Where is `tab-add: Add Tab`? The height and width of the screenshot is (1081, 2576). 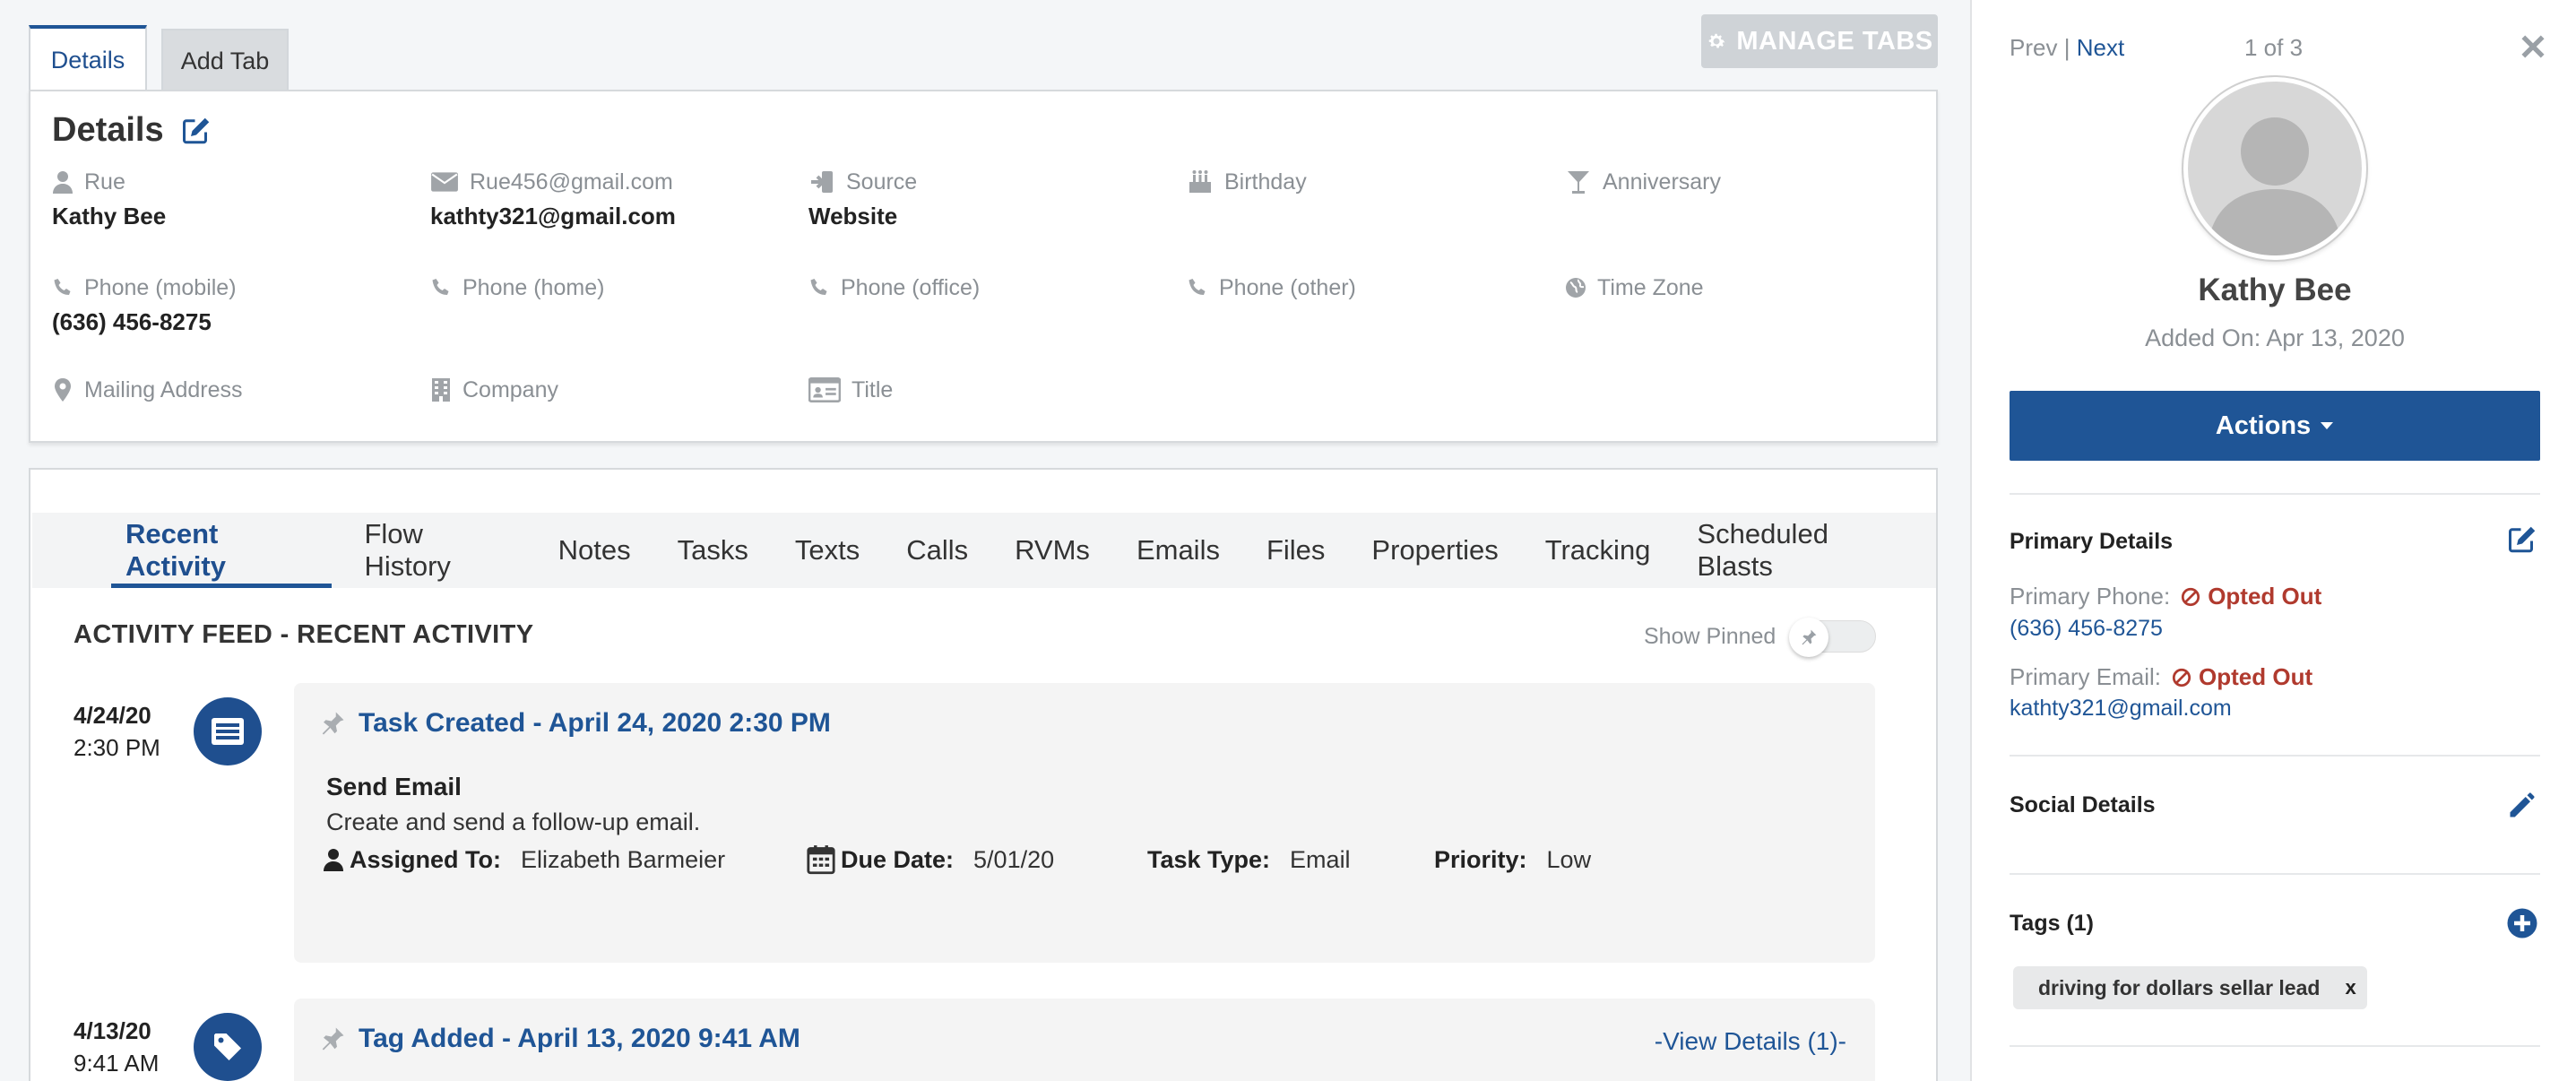
tab-add: Add Tab is located at coordinates (225, 60).